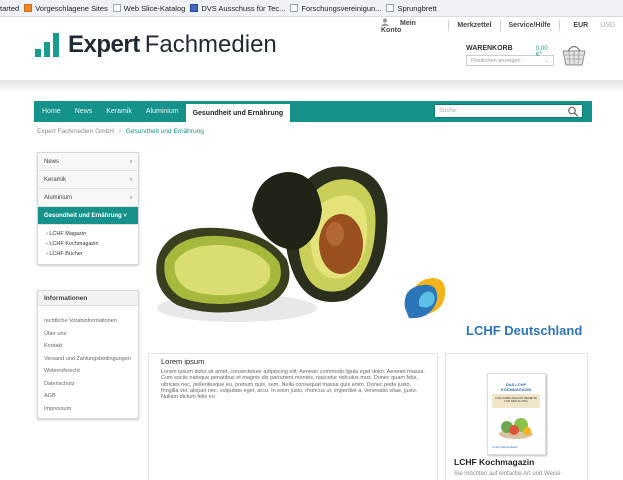  What do you see at coordinates (88, 234) in the screenshot?
I see `subitem-lchf-magazin: › LCHF Magazin` at bounding box center [88, 234].